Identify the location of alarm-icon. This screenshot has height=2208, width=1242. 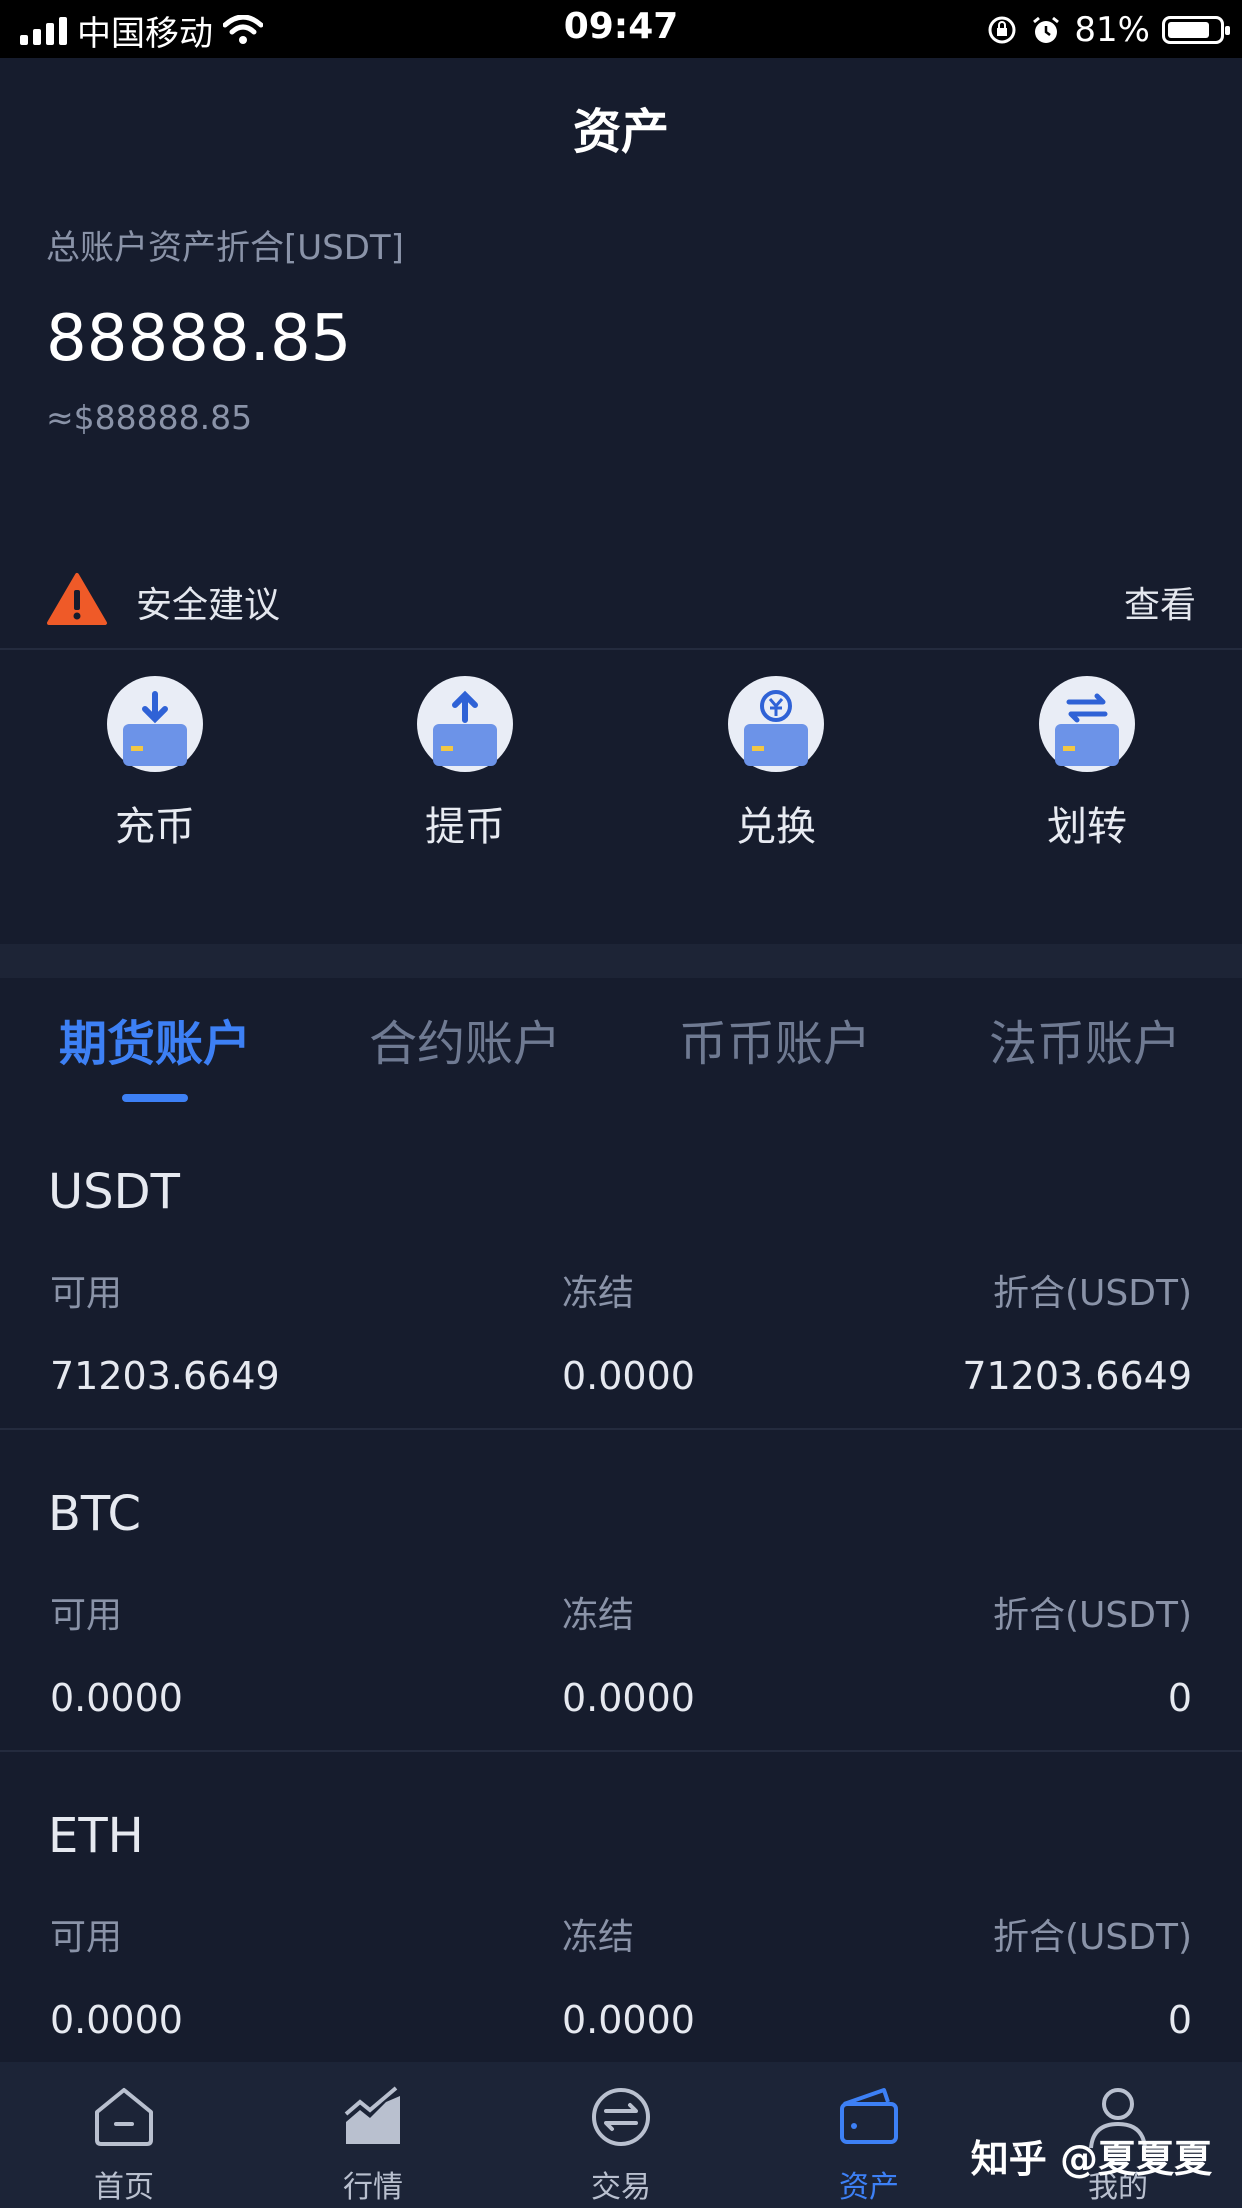
(1046, 29).